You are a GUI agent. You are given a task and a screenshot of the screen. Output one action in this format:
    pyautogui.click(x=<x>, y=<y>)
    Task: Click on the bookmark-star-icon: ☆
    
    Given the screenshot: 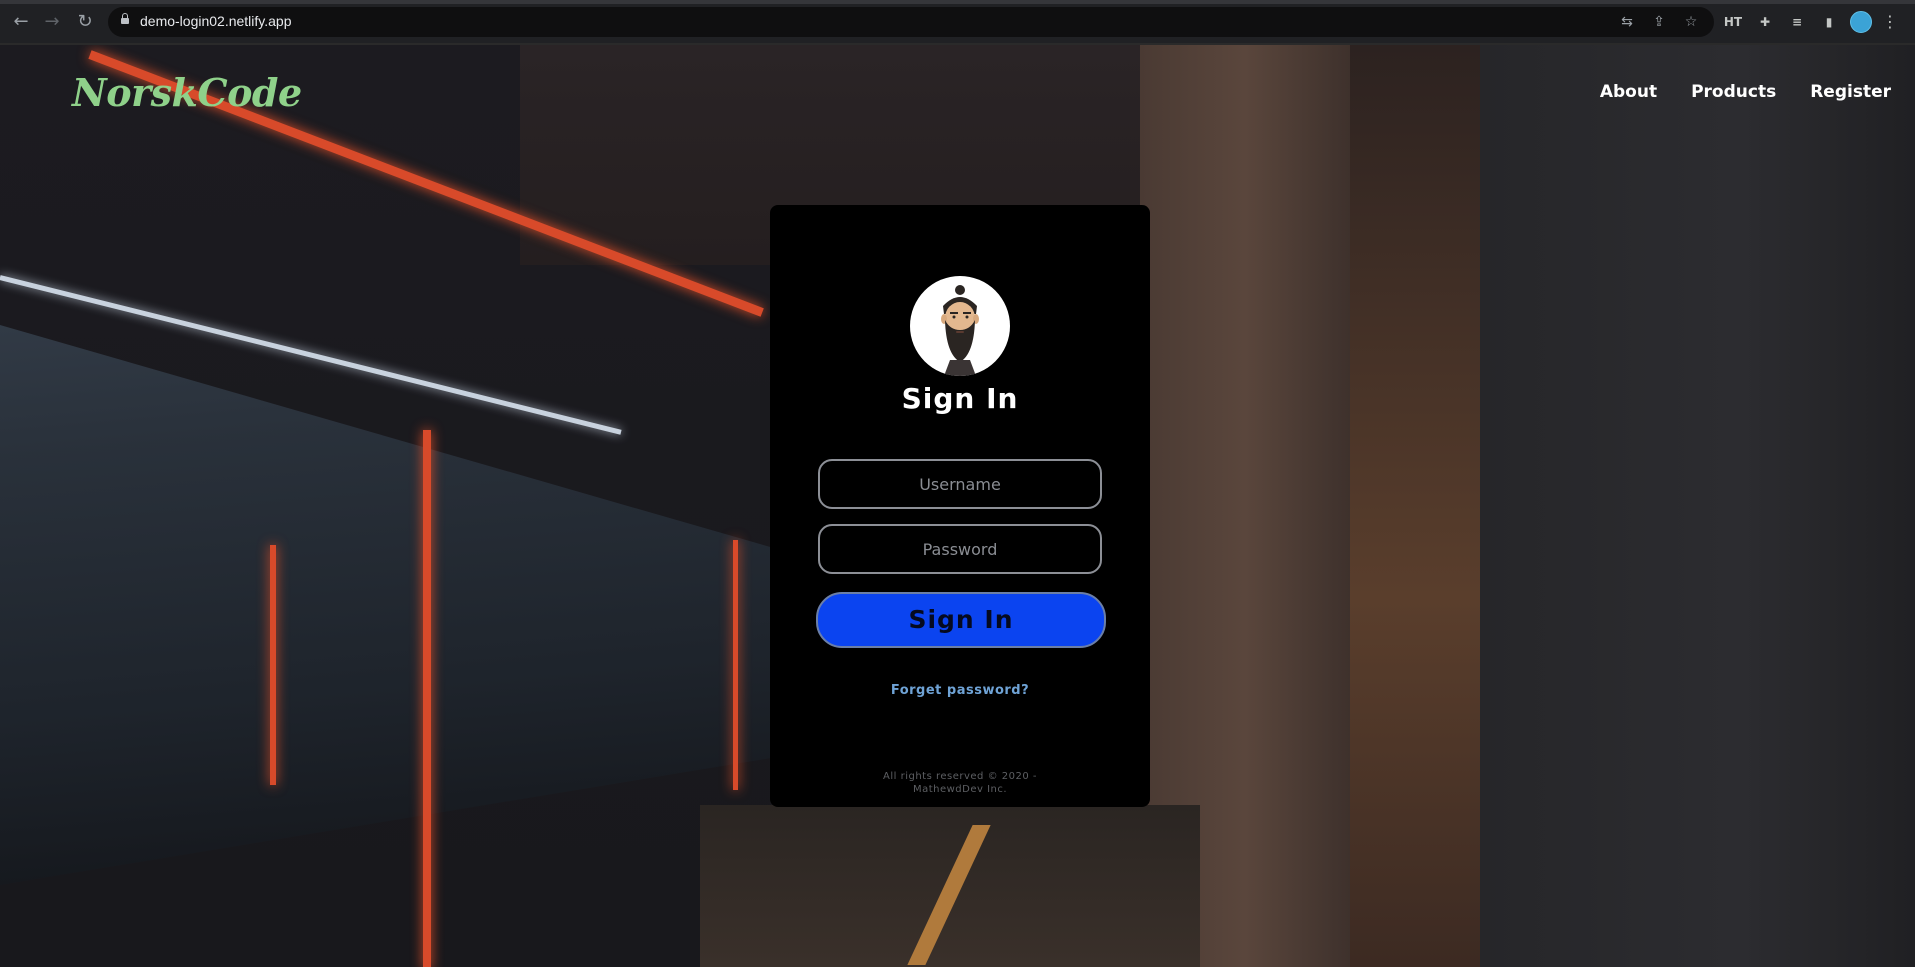 What is the action you would take?
    pyautogui.click(x=1691, y=22)
    